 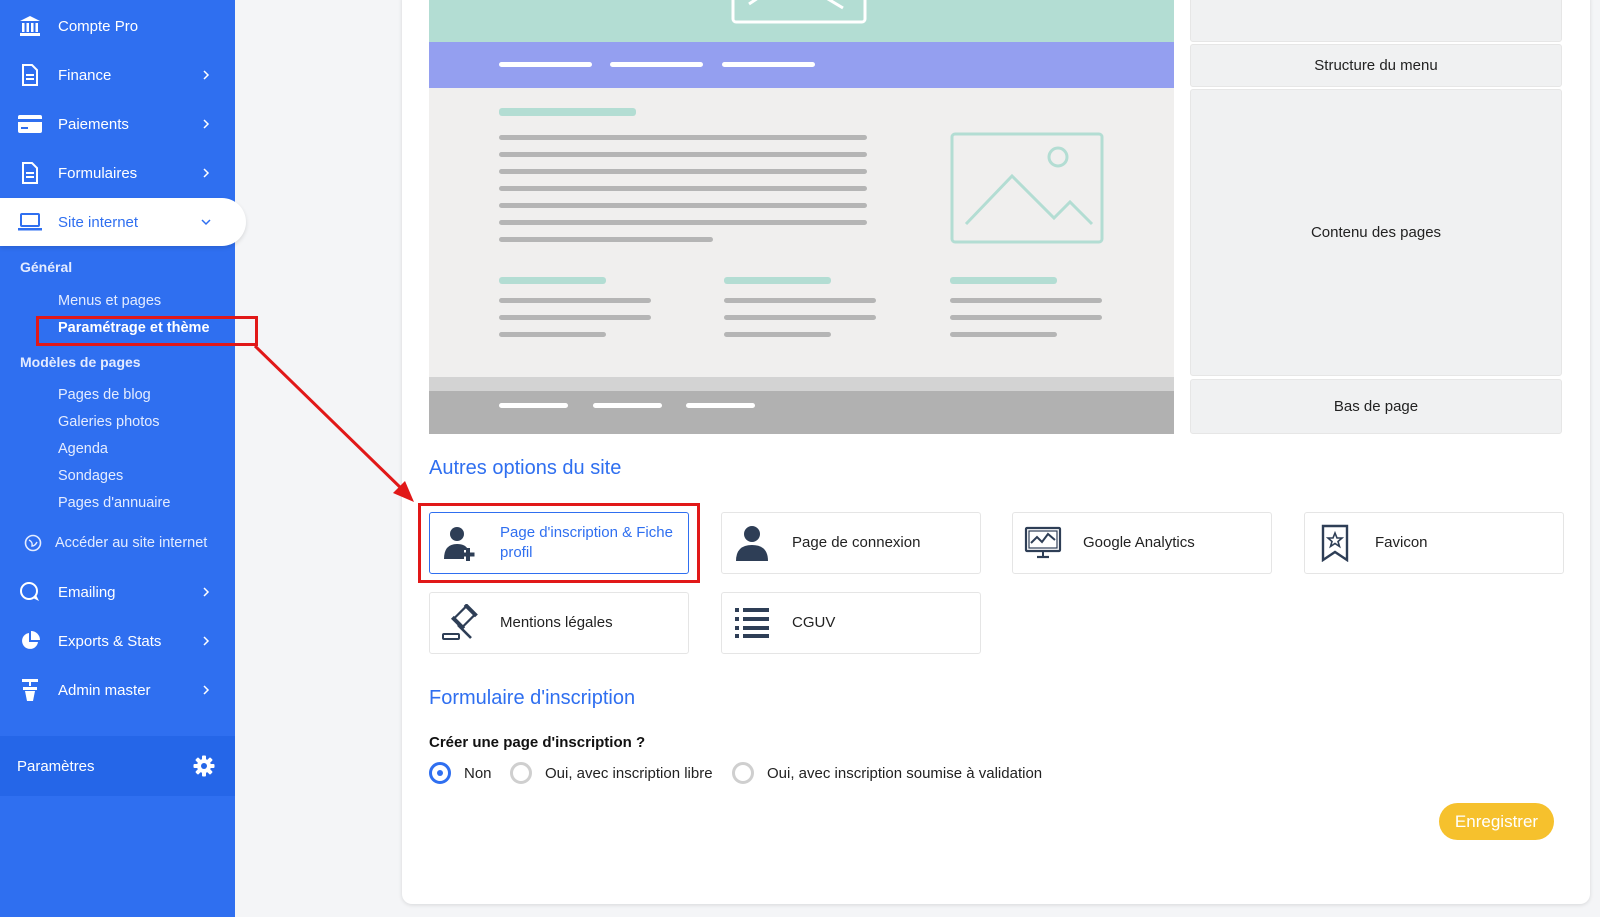 I want to click on option-label: Mentions légales, so click(x=556, y=622).